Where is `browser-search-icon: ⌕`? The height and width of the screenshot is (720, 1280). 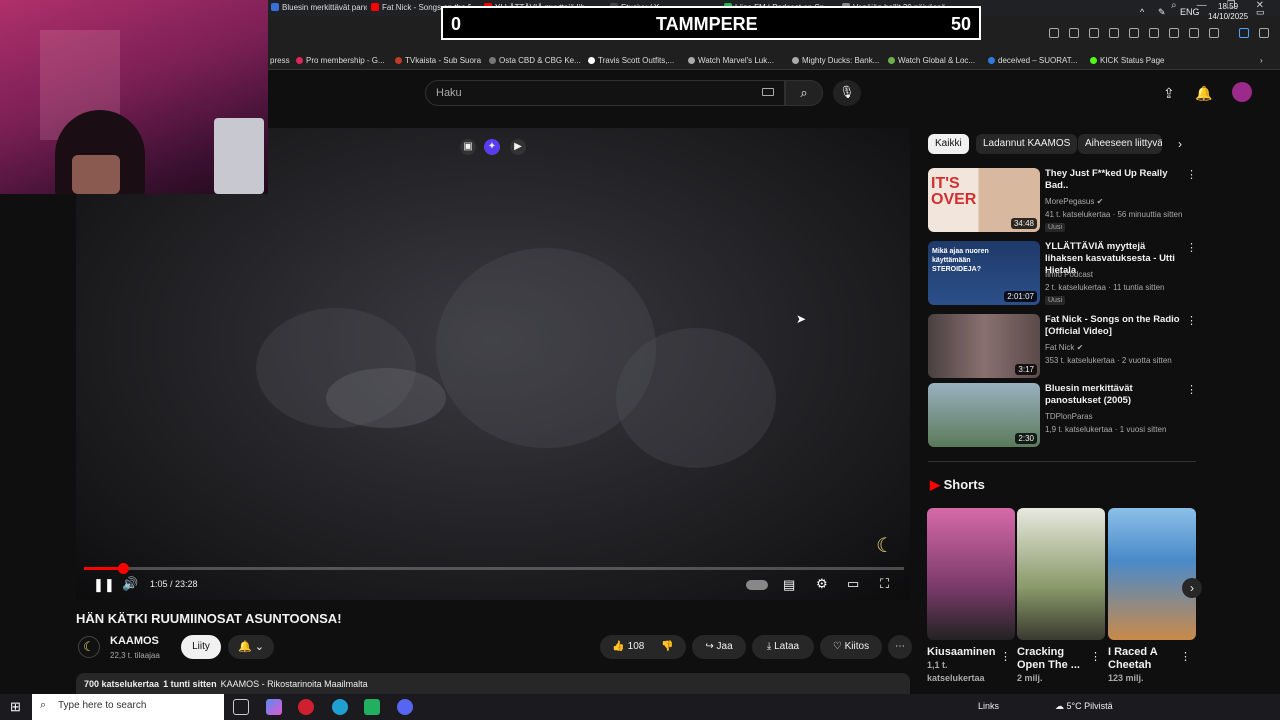 browser-search-icon: ⌕ is located at coordinates (1174, 8).